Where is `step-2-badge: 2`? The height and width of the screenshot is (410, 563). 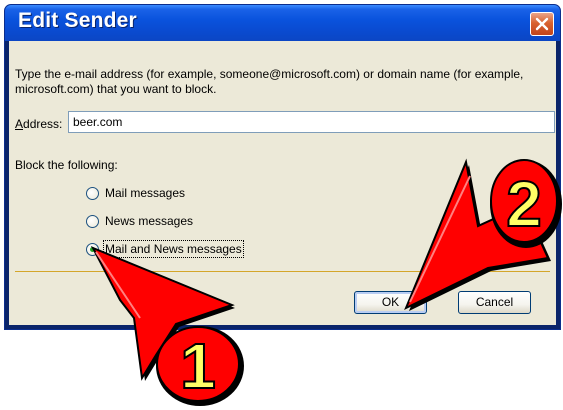 step-2-badge: 2 is located at coordinates (526, 203).